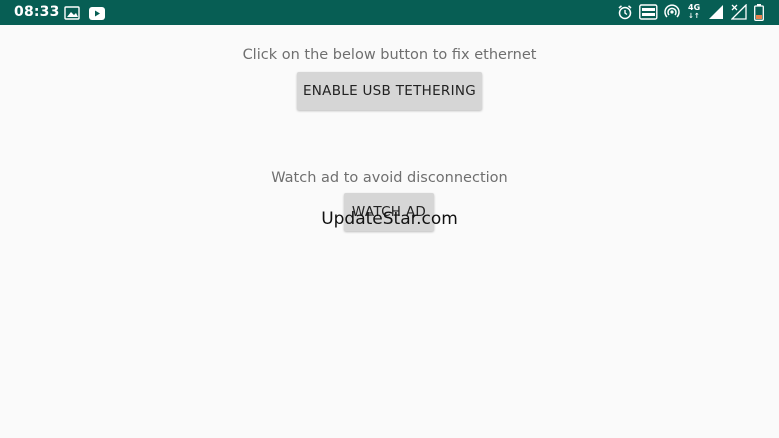 The width and height of the screenshot is (779, 438). I want to click on hotspot-icon, so click(672, 14).